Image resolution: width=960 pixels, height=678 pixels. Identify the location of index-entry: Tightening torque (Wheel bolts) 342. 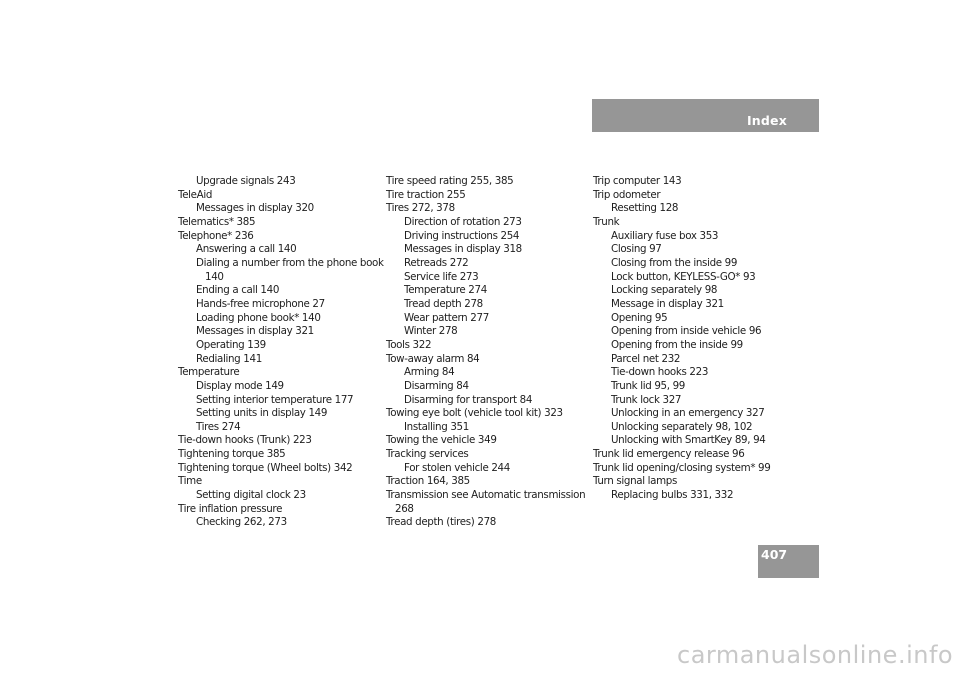
(265, 467).